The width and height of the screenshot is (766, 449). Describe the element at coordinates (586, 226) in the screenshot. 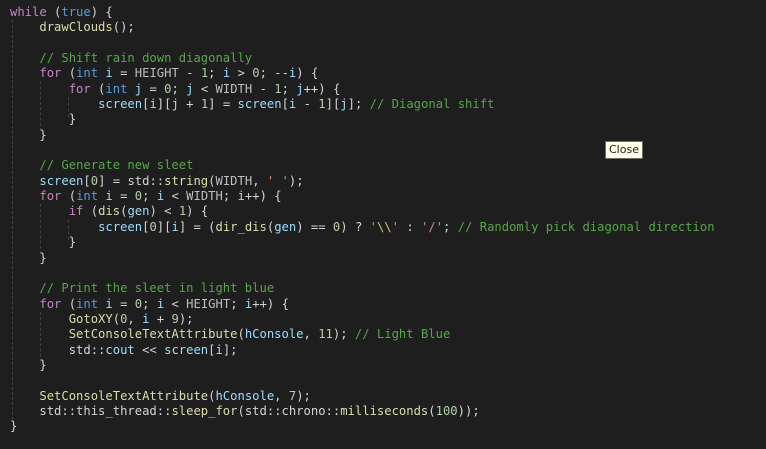

I see `code-token: // Randomly pick diagonal direction` at that location.